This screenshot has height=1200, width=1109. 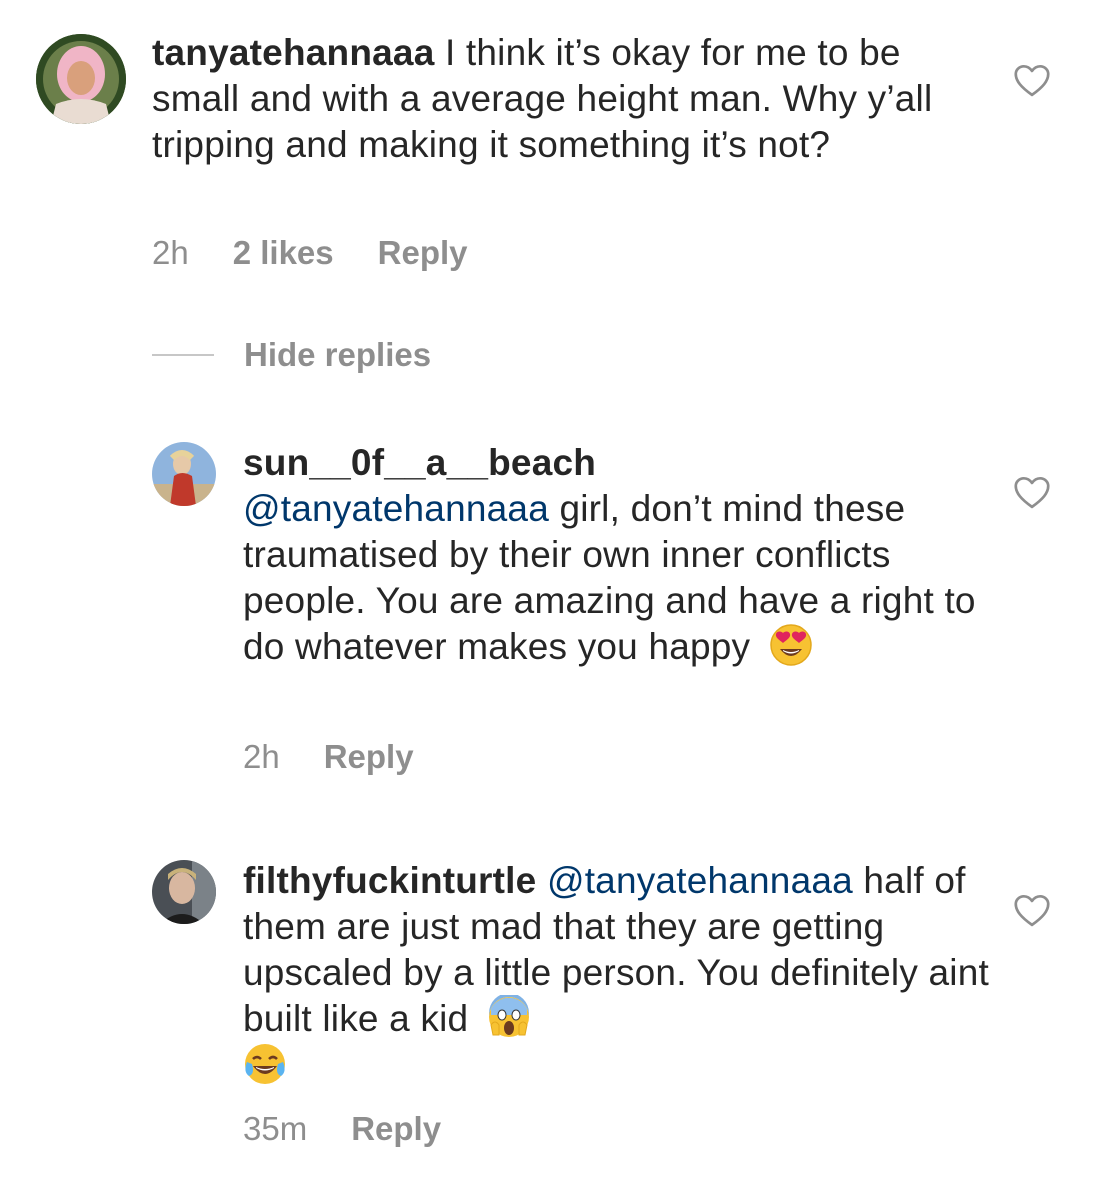 I want to click on heart-eyes-emoji-icon, so click(x=790, y=645).